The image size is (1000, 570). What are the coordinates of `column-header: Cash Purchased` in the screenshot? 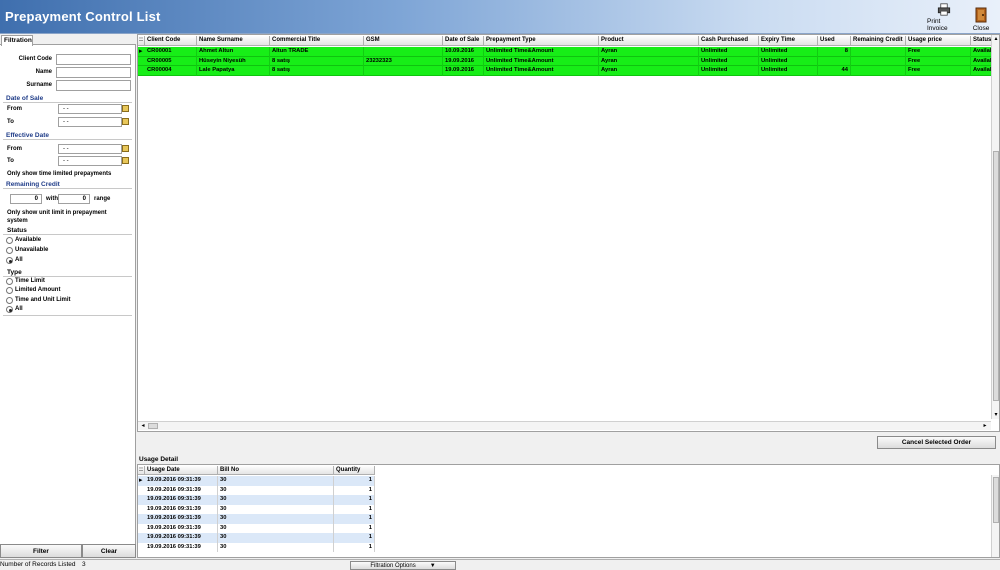 It's located at (729, 41).